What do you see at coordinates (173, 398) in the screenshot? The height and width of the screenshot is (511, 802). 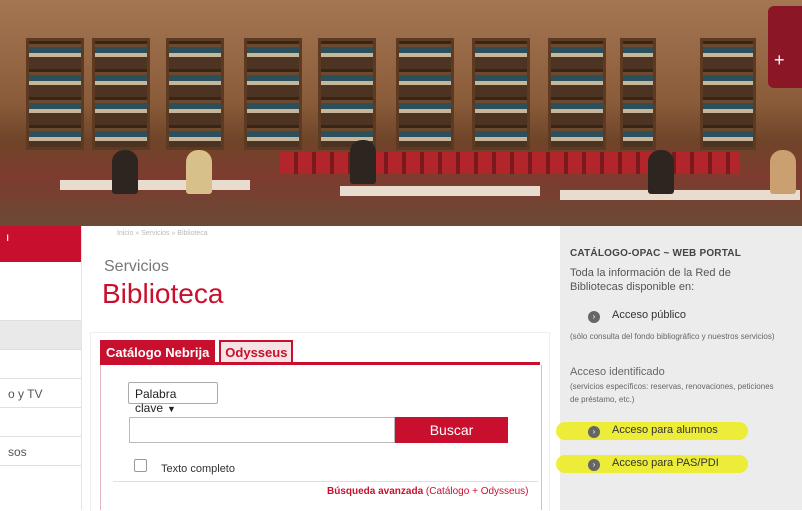 I see `search-type-select: Palabra clave ▼` at bounding box center [173, 398].